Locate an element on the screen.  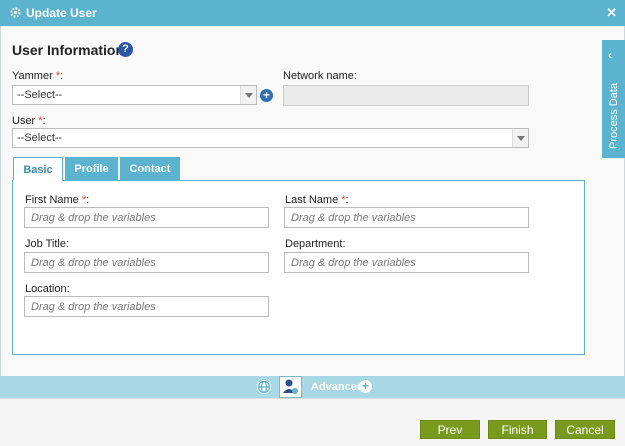
yammer-label-text: Yammer is located at coordinates (32, 76).